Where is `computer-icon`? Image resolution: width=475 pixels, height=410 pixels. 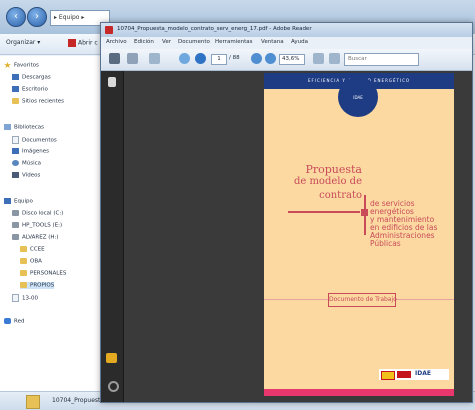 computer-icon is located at coordinates (7, 201).